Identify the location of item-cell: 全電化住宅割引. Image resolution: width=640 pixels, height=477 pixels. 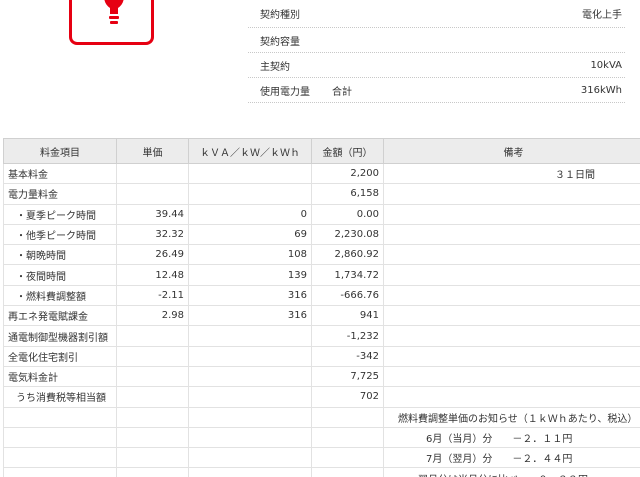
(60, 356).